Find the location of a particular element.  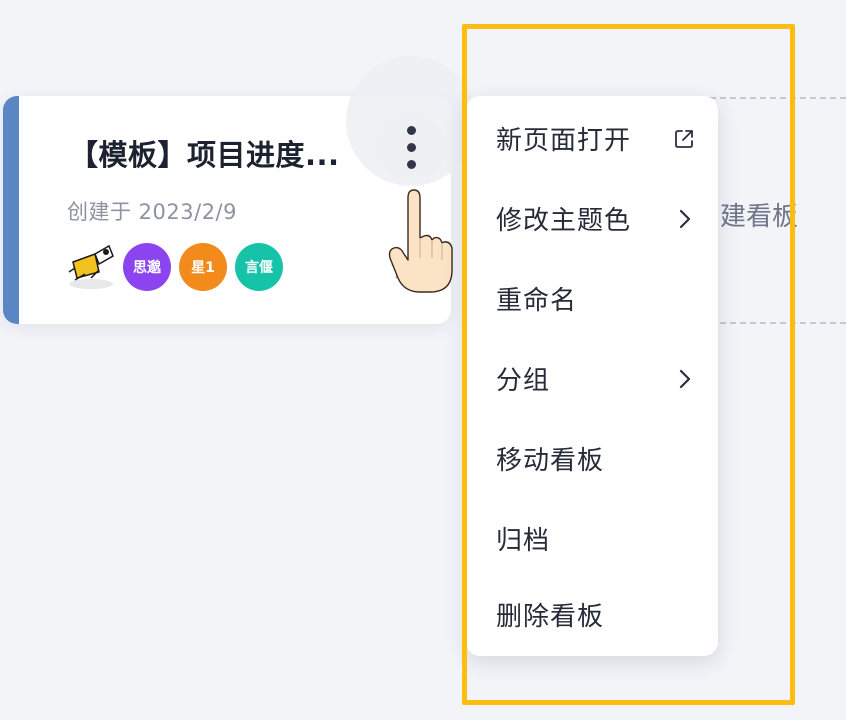

pointer-hand-icon is located at coordinates (420, 241).